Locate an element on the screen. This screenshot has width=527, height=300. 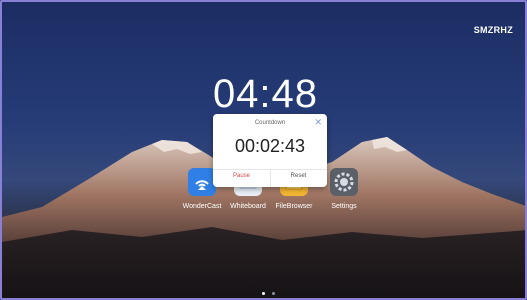
countdown-dialog: Countdown ✕ 00:02:43 Pause Reset is located at coordinates (270, 150).